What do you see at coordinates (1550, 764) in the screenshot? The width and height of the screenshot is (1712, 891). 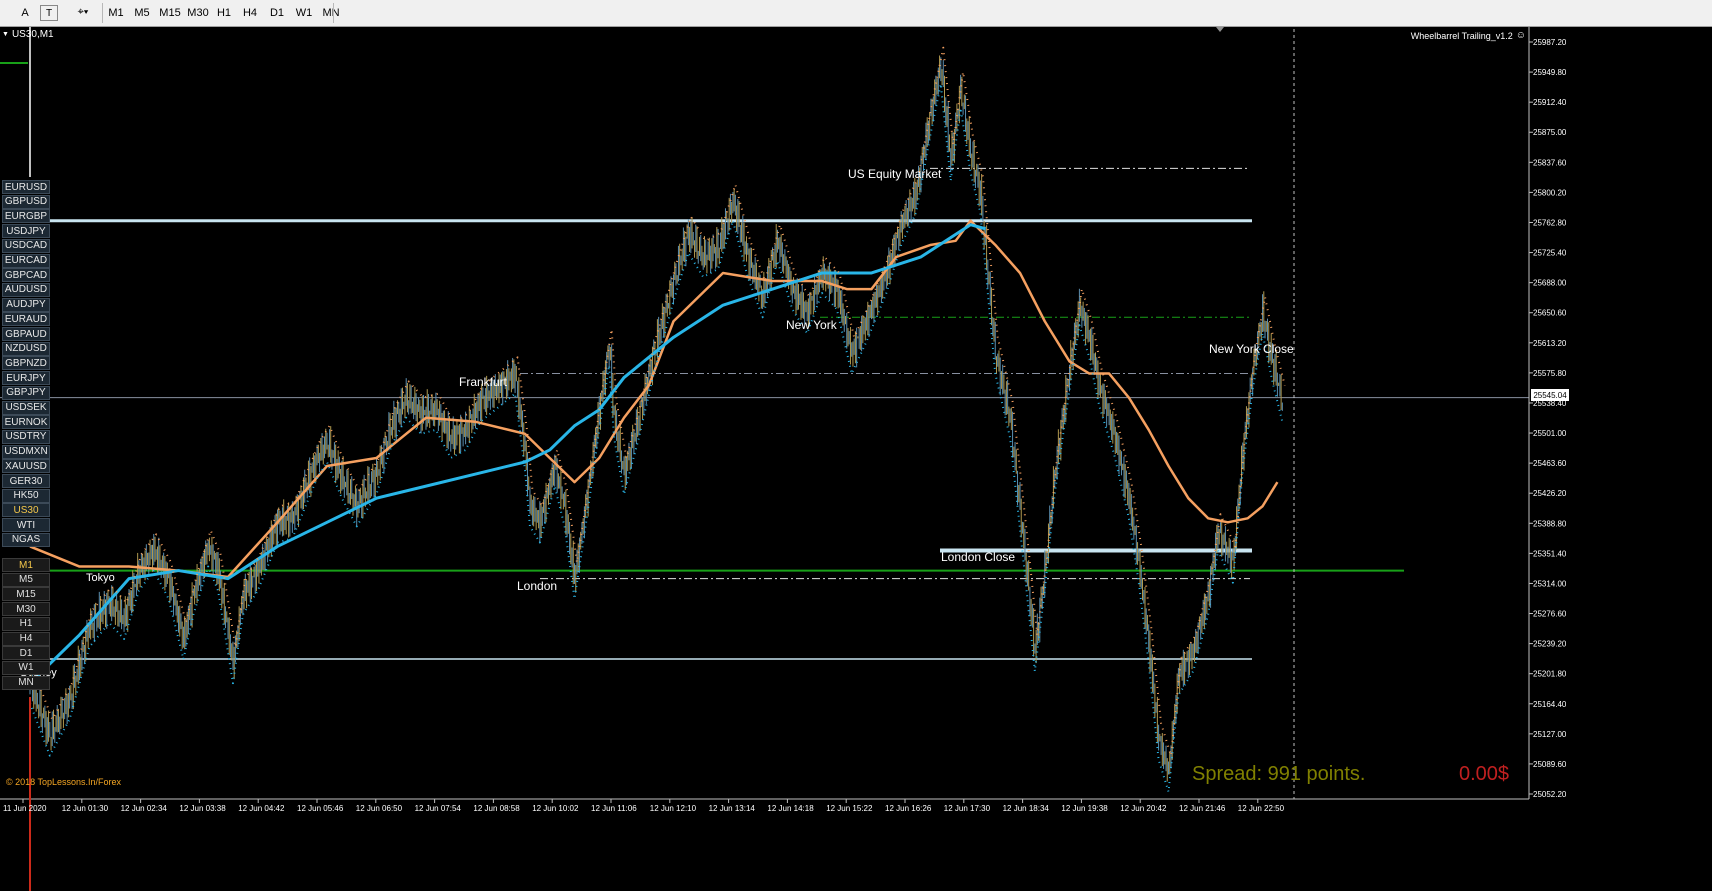 I see `y-tick-label: 25089.60` at bounding box center [1550, 764].